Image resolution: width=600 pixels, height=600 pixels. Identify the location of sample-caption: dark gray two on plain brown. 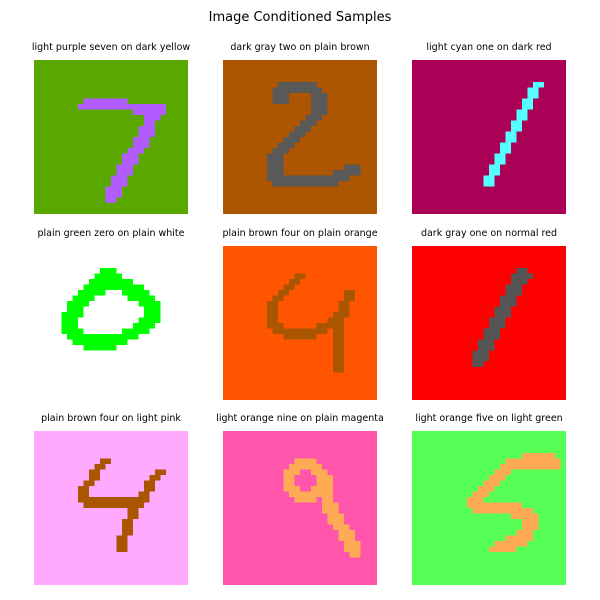
(300, 47).